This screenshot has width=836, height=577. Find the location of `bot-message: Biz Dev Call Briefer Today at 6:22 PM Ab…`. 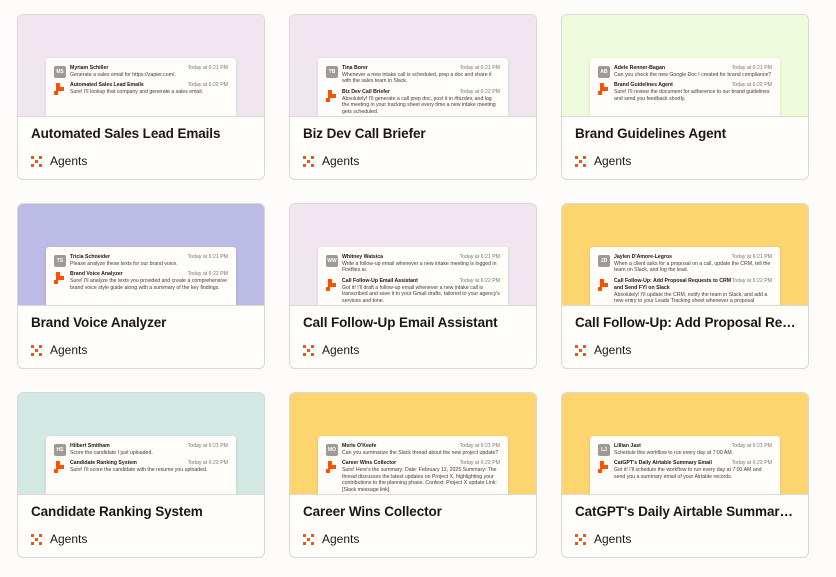

bot-message: Biz Dev Call Briefer Today at 6:22 PM Ab… is located at coordinates (413, 102).